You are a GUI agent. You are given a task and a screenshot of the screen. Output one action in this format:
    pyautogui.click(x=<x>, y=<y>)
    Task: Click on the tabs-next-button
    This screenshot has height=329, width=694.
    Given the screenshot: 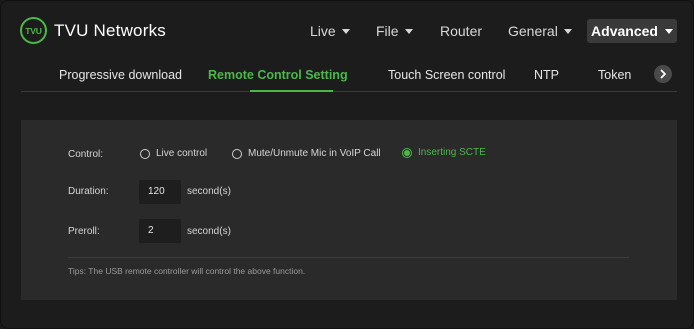 What is the action you would take?
    pyautogui.click(x=663, y=74)
    